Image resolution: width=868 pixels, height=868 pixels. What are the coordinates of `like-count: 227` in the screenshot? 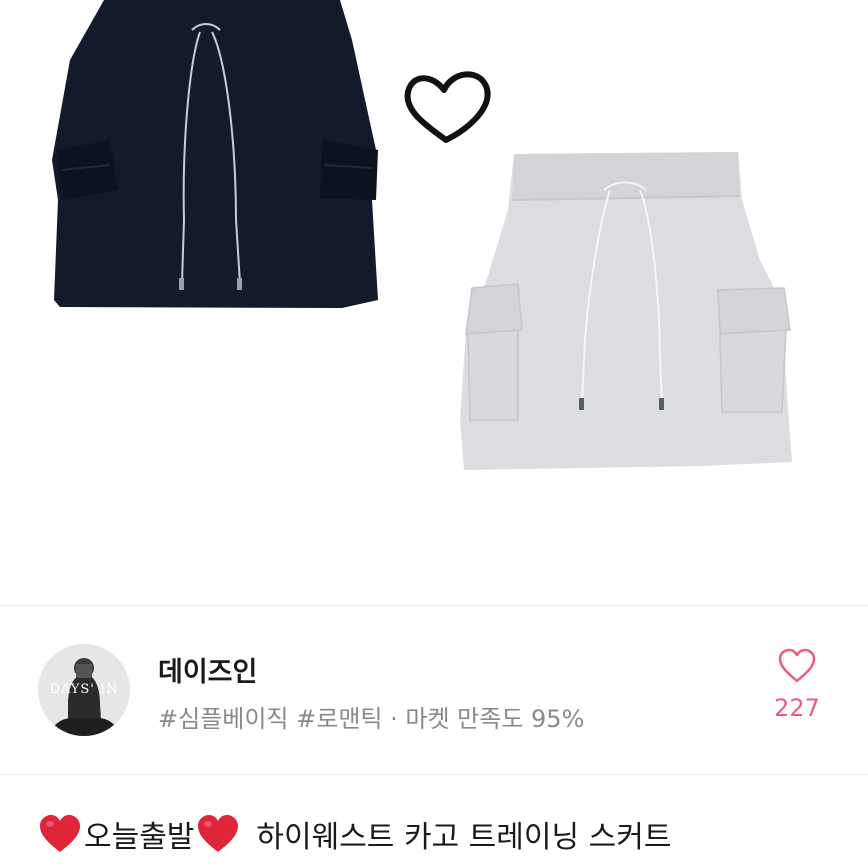 It's located at (797, 708).